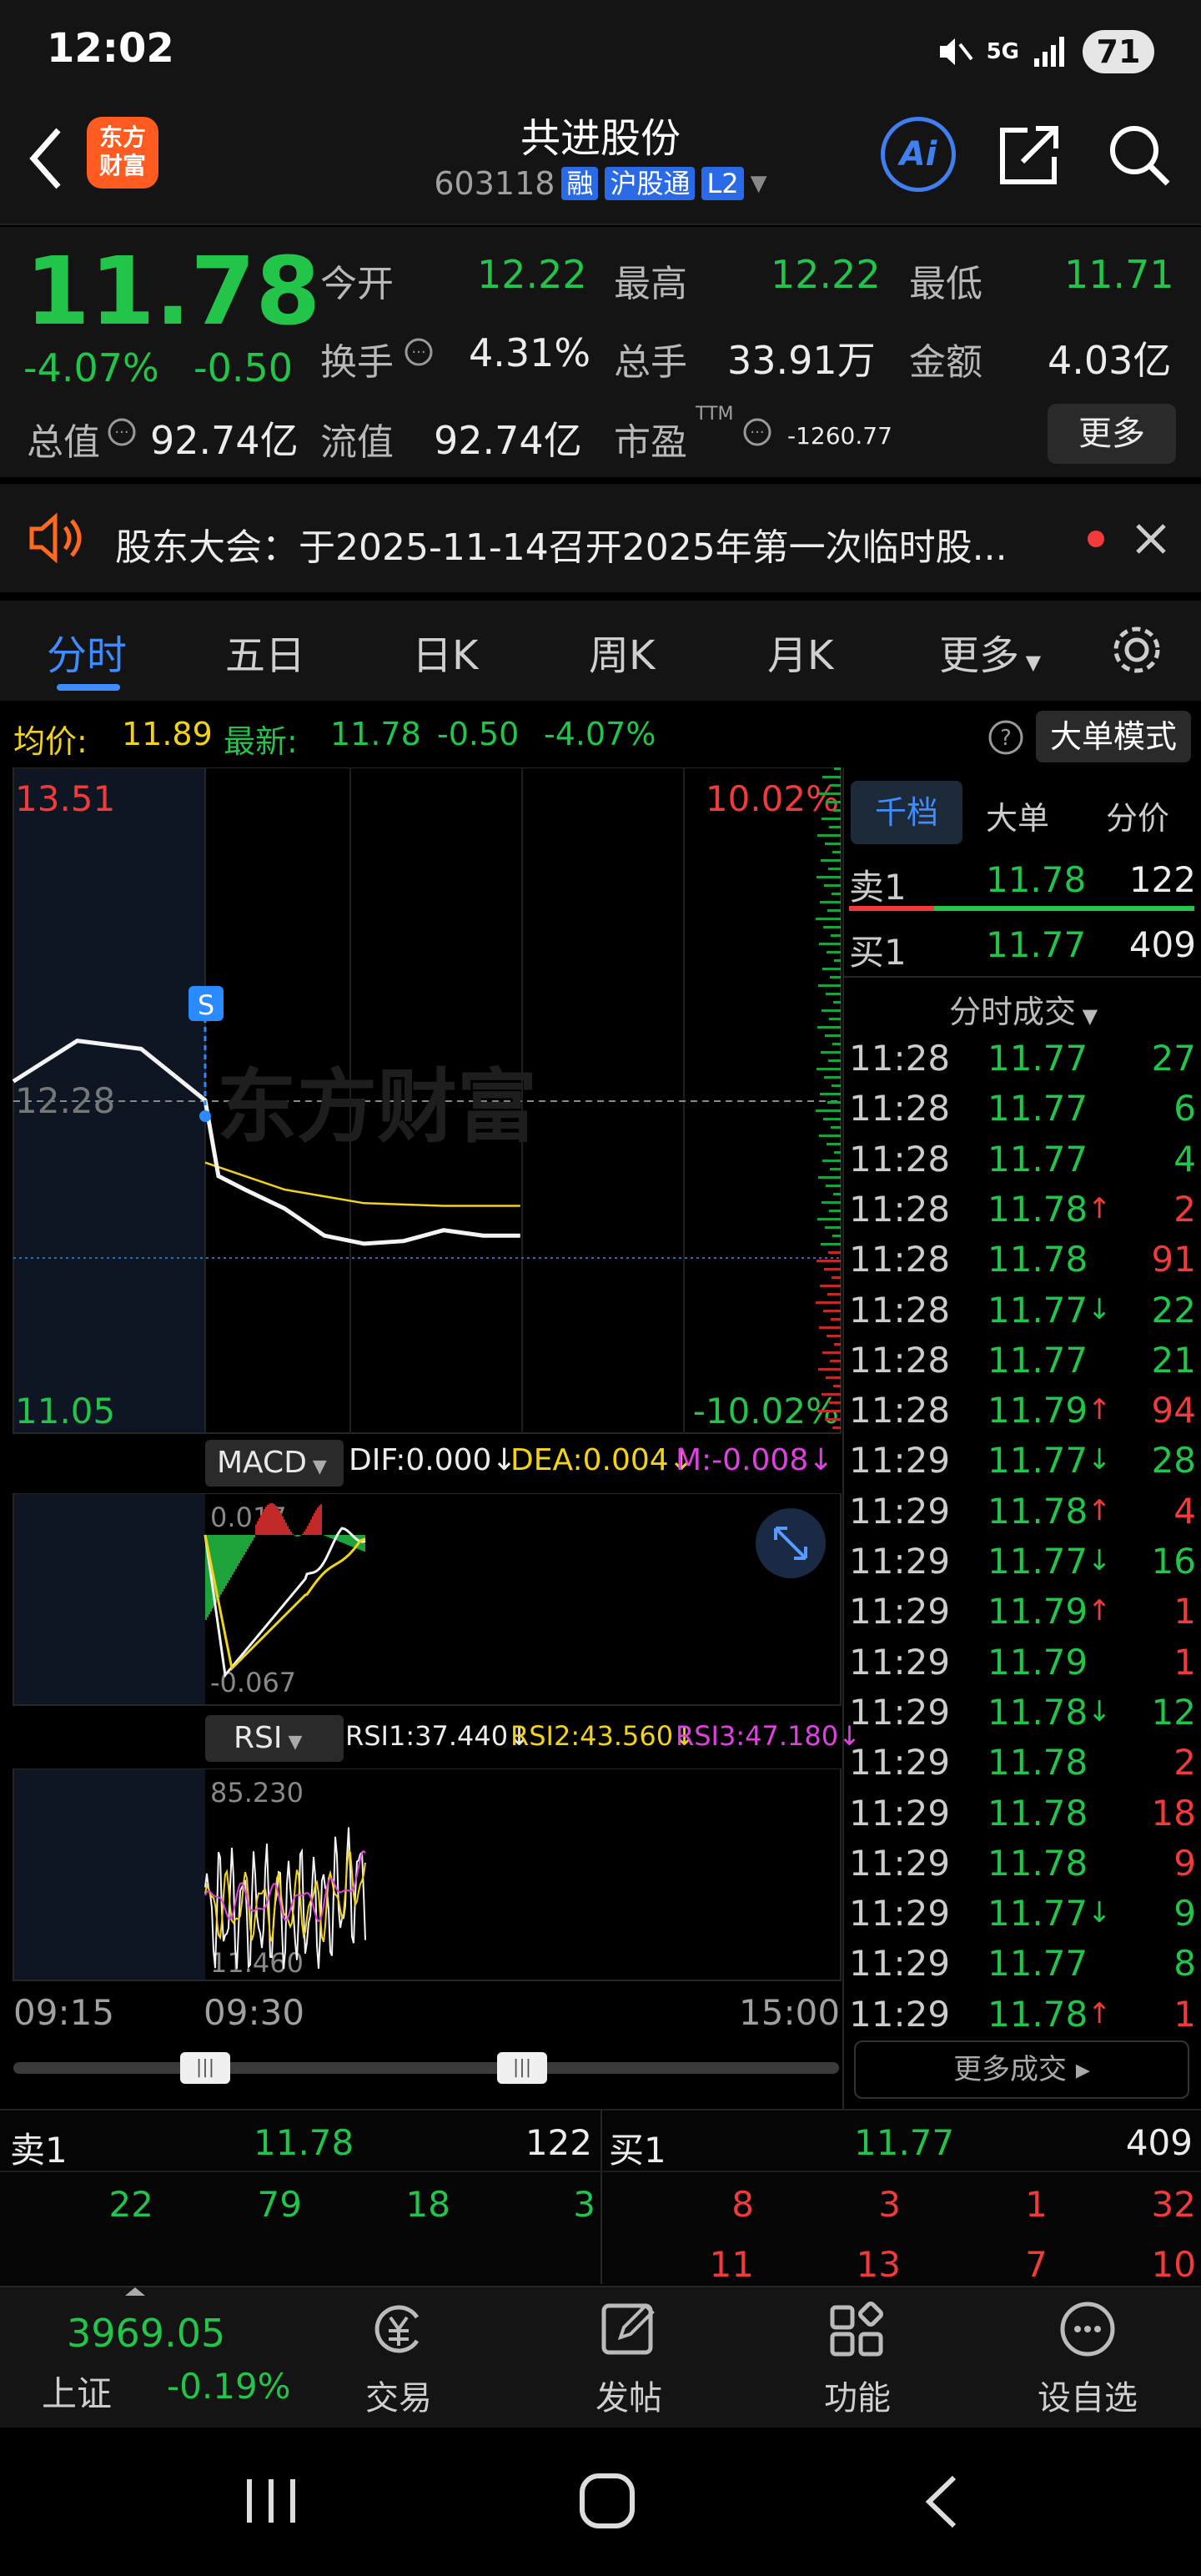 The height and width of the screenshot is (2576, 1201). What do you see at coordinates (826, 274) in the screenshot?
I see `high-value: 12.22` at bounding box center [826, 274].